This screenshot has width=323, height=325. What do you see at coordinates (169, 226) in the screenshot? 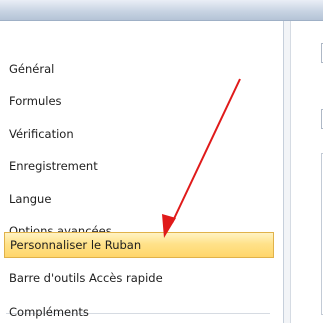
I see `arrow-head` at bounding box center [169, 226].